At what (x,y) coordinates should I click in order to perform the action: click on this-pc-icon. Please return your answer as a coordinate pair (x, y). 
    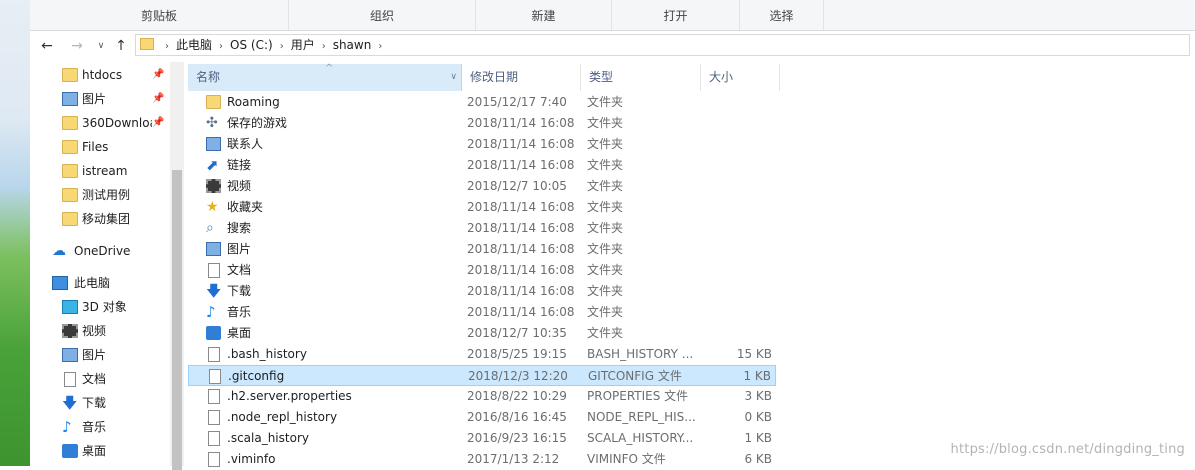
    Looking at the image, I should click on (60, 283).